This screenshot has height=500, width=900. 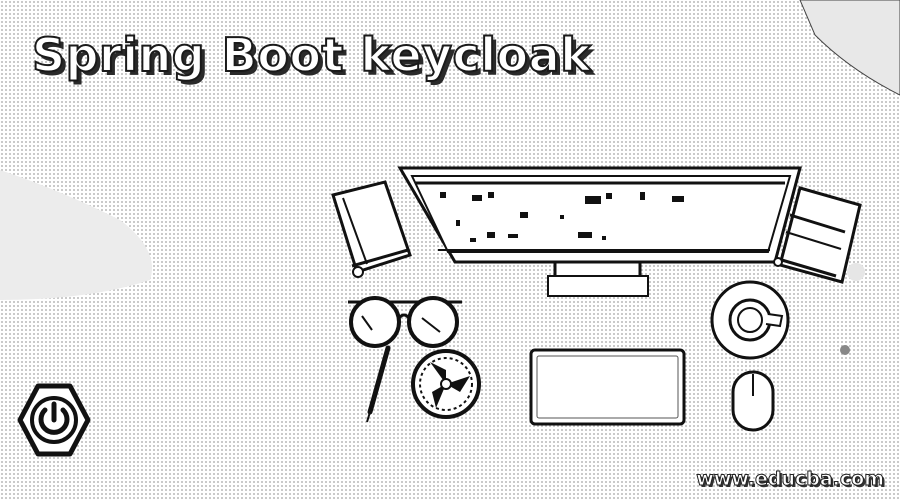 I want to click on pen-icon, so click(x=378, y=384).